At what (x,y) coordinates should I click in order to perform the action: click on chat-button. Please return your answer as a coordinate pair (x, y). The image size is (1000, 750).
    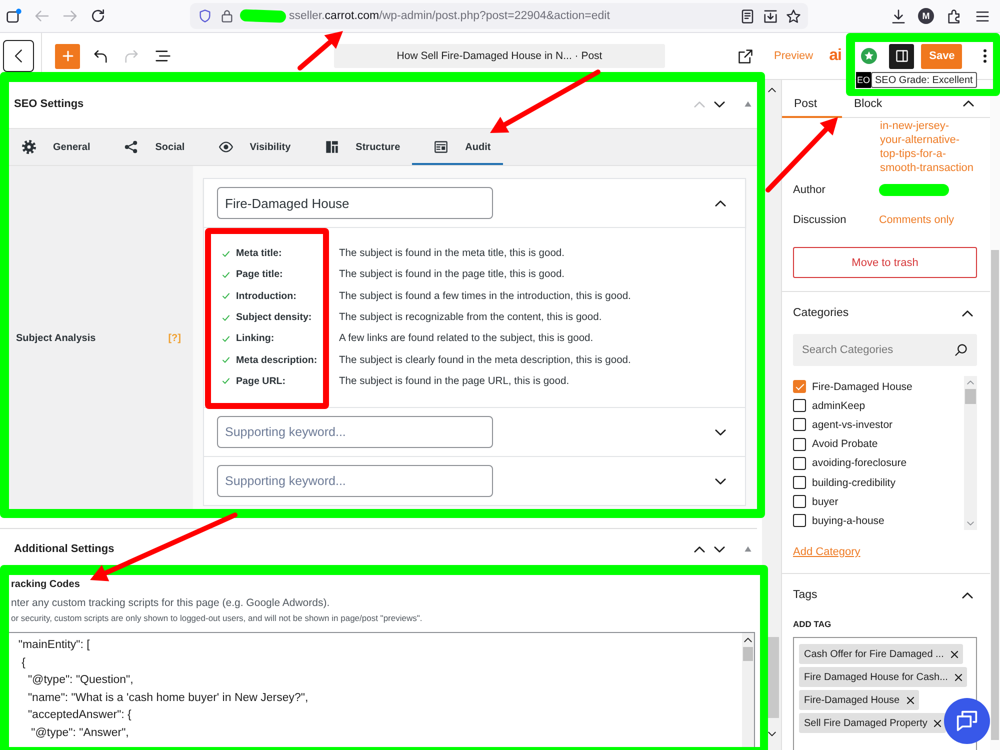
    Looking at the image, I should click on (967, 721).